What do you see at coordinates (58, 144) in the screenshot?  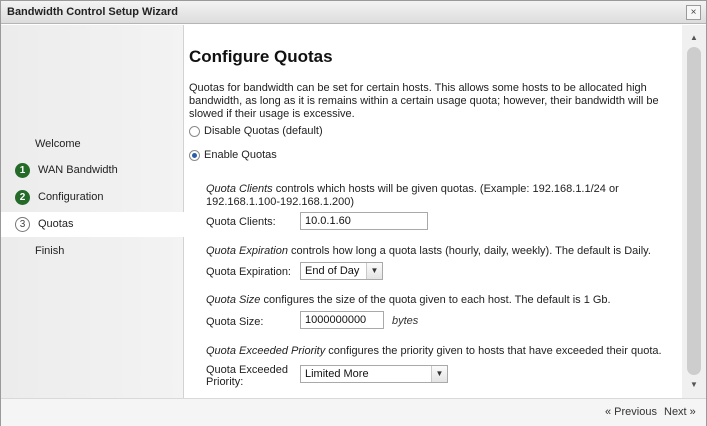 I see `step-label: Welcome` at bounding box center [58, 144].